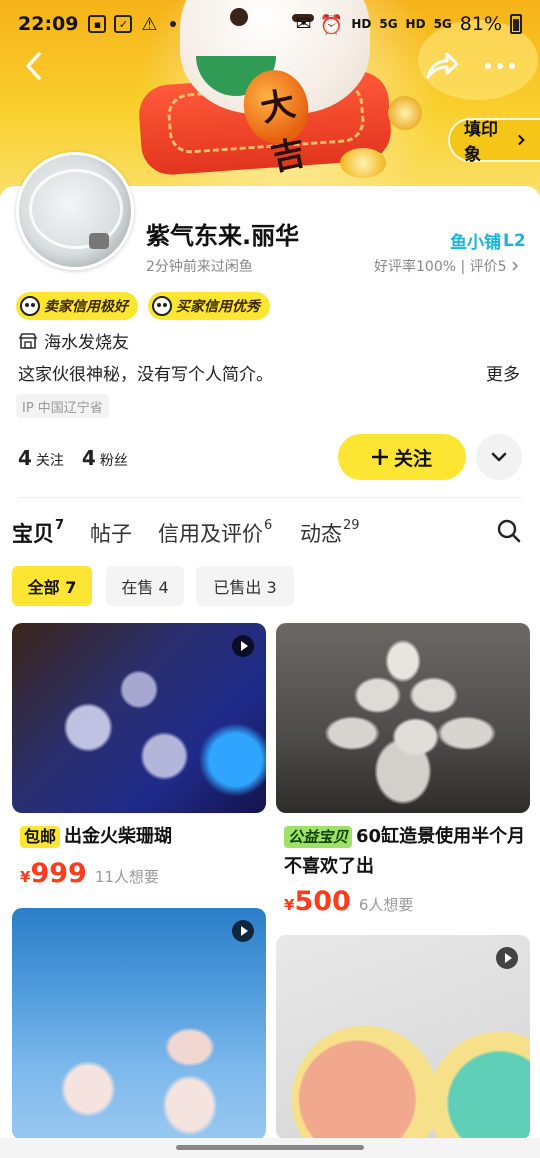 The height and width of the screenshot is (1158, 540). Describe the element at coordinates (363, 163) in the screenshot. I see `gold-ingot` at that location.